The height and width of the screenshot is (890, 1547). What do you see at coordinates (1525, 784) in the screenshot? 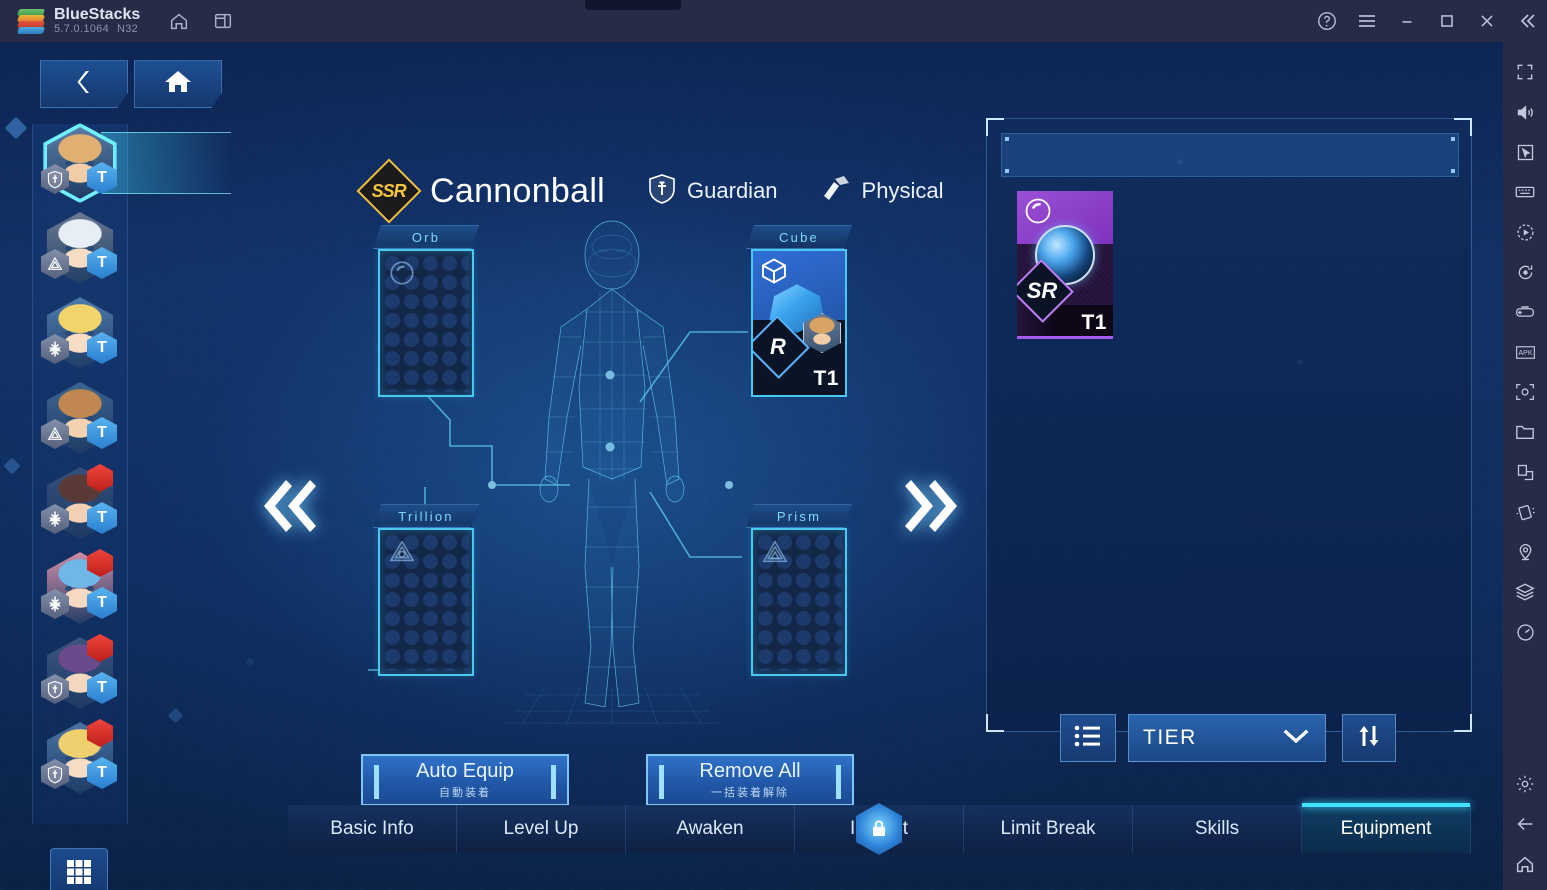
I see `settings-gear-icon` at bounding box center [1525, 784].